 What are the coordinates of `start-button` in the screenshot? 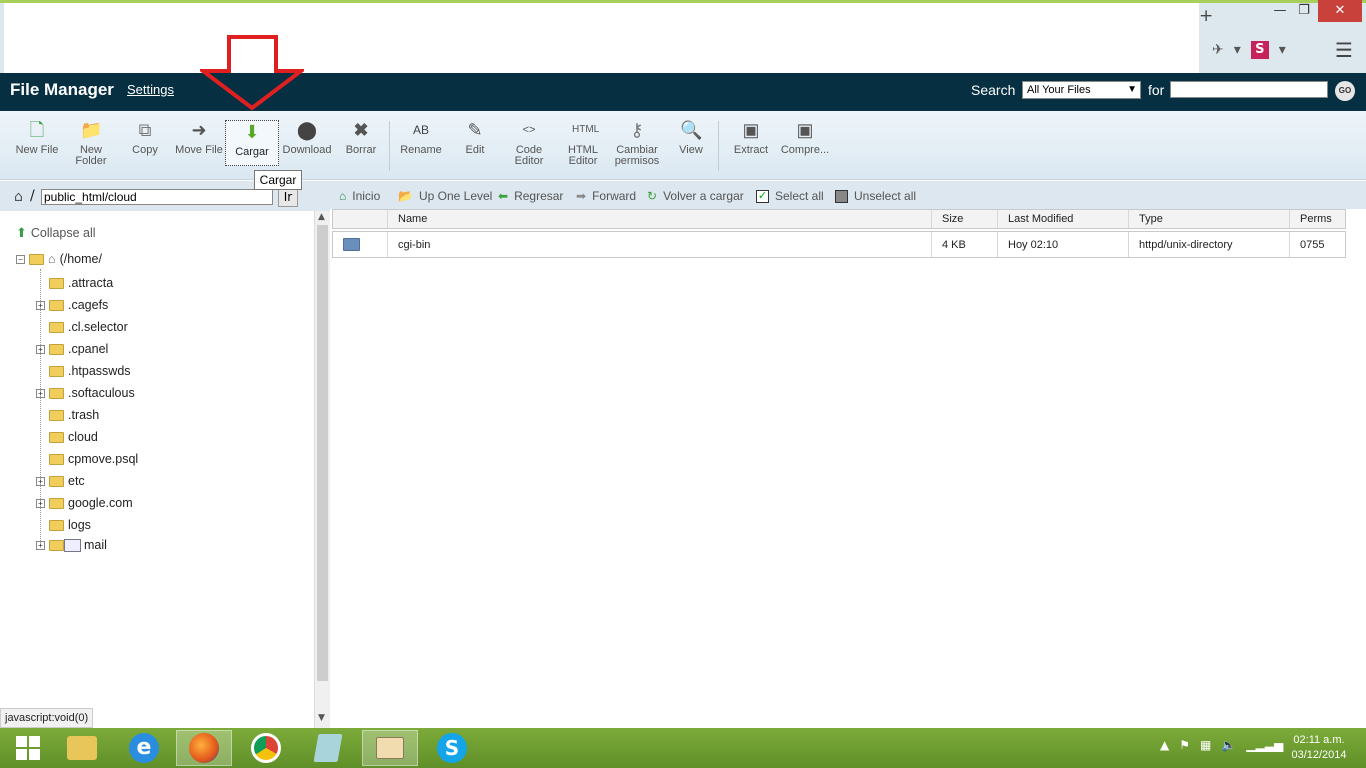 It's located at (28, 748).